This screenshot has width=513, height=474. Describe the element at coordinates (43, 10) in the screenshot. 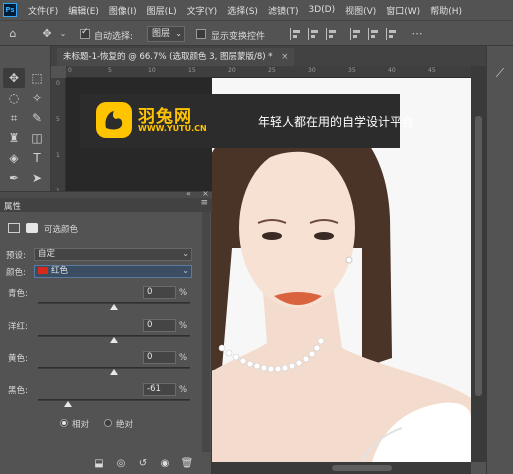

I see `menu-file: 文件(F)` at that location.